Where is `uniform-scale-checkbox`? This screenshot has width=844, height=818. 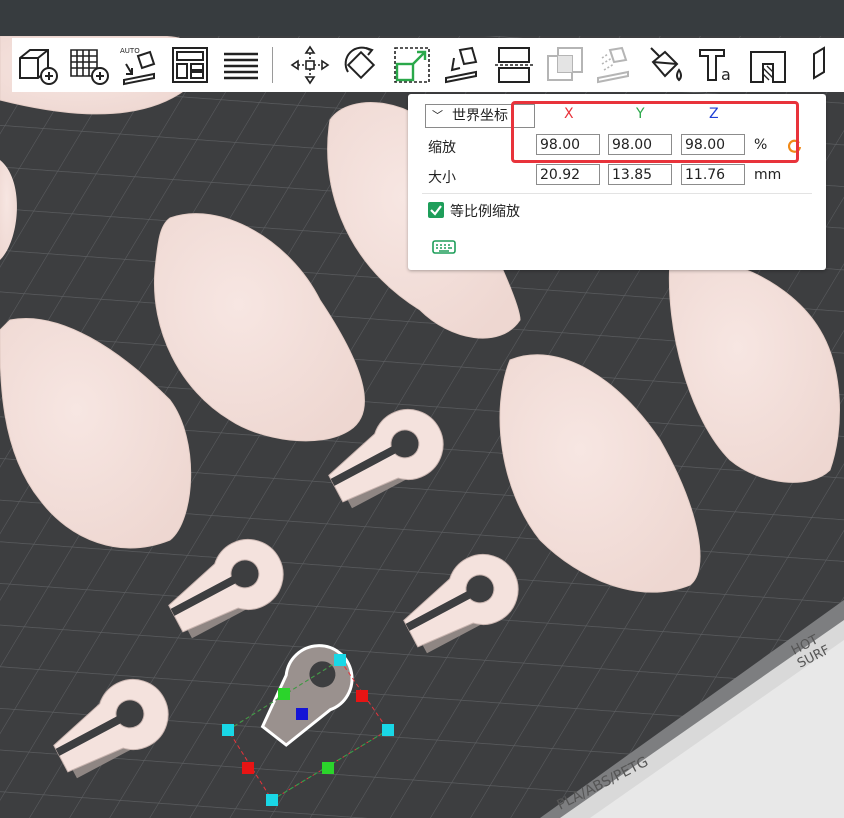
uniform-scale-checkbox is located at coordinates (436, 210).